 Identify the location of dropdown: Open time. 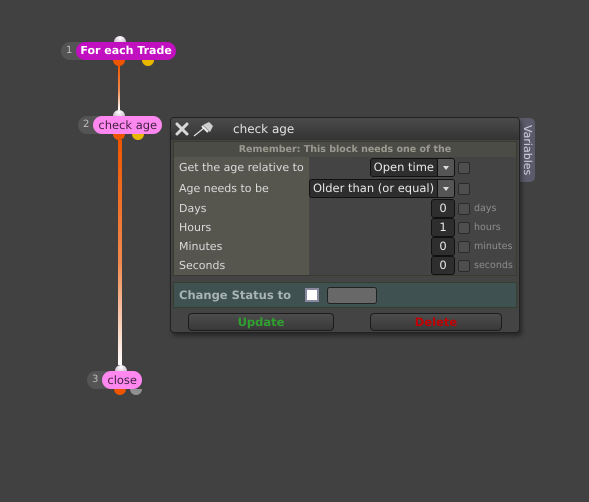
(412, 167).